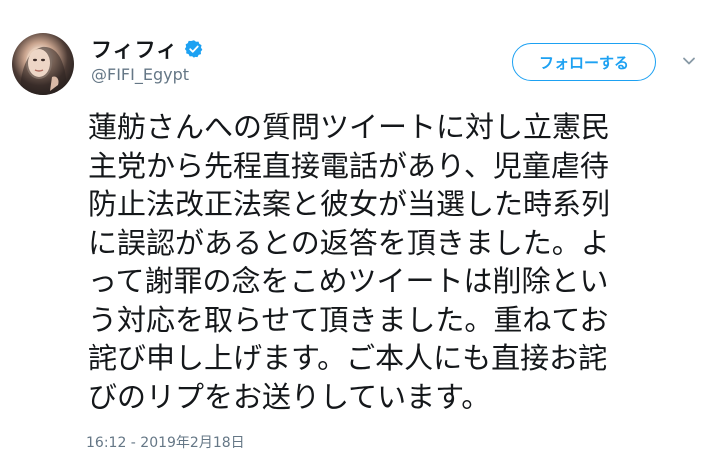 The height and width of the screenshot is (475, 714). I want to click on tweet-timestamp: 16:12 - 2019年2月18日, so click(165, 442).